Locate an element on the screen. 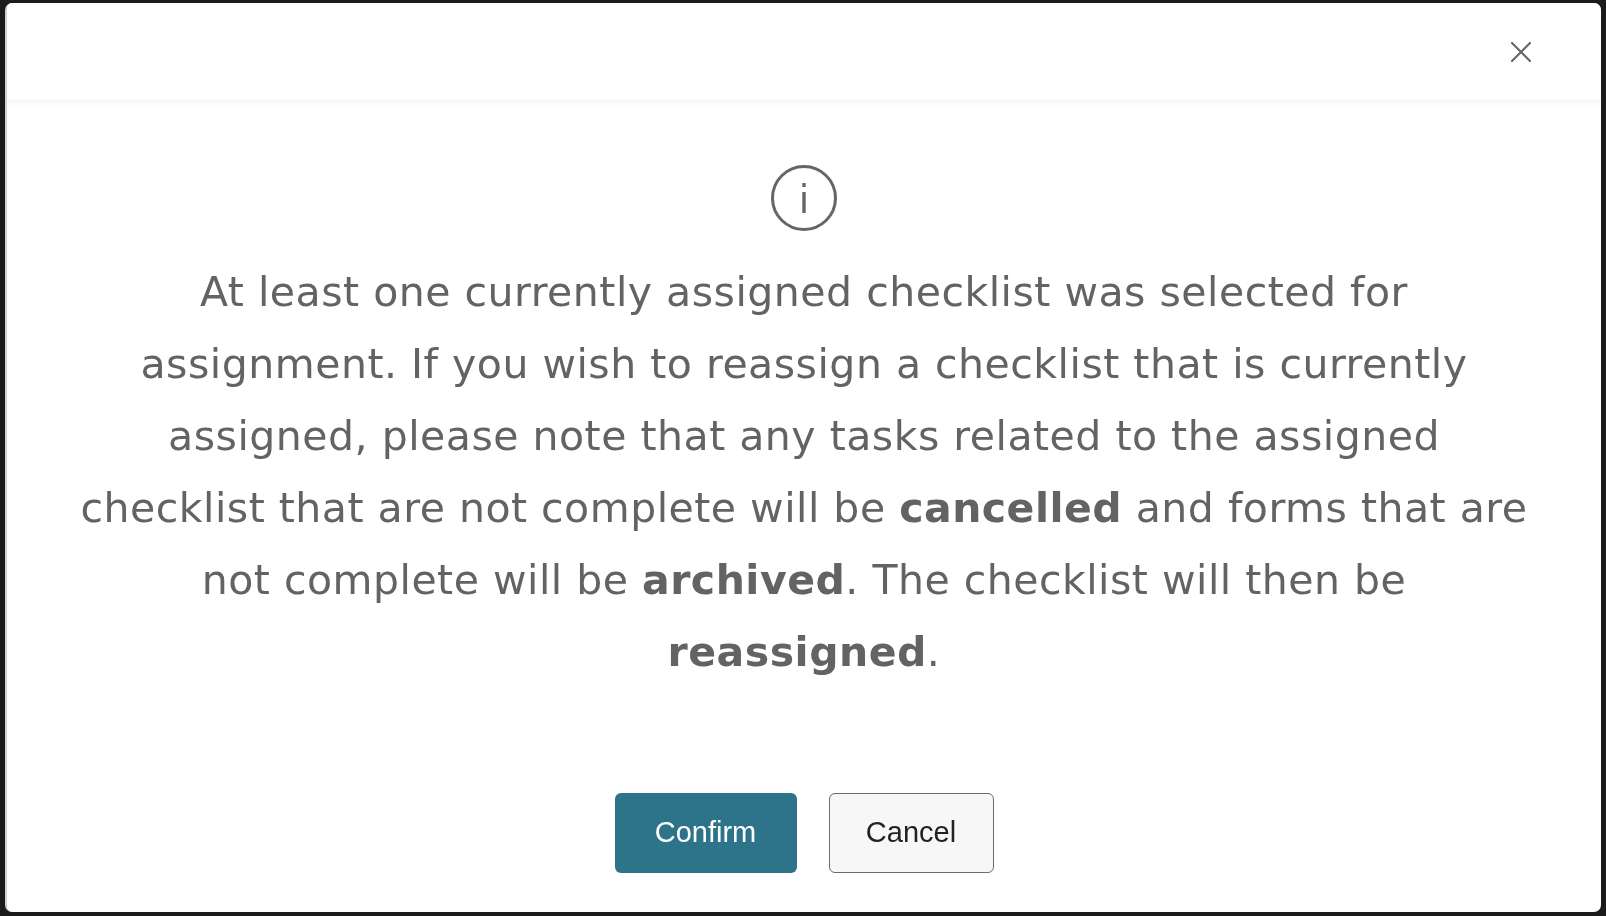 This screenshot has width=1606, height=916. close-icon is located at coordinates (1521, 51).